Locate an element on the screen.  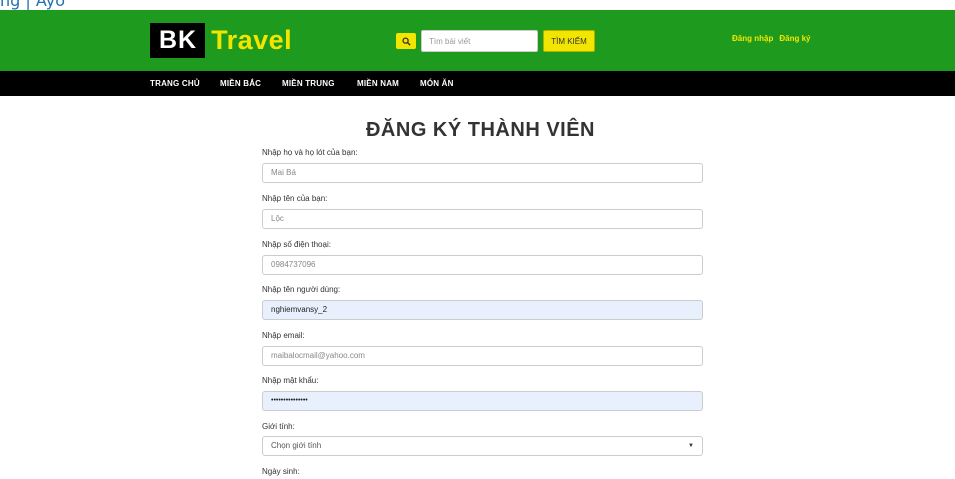
page-title-text: ĐĂNG KÝ THÀNH VIÊN is located at coordinates (480, 130).